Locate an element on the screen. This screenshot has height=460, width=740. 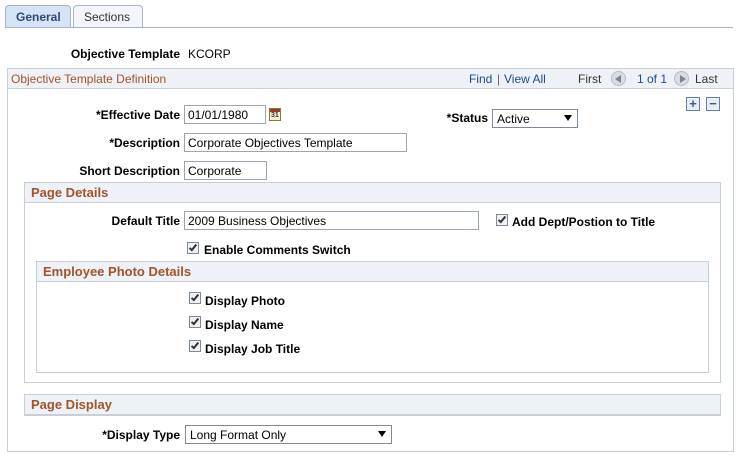
delete-row-icon: − is located at coordinates (713, 104).